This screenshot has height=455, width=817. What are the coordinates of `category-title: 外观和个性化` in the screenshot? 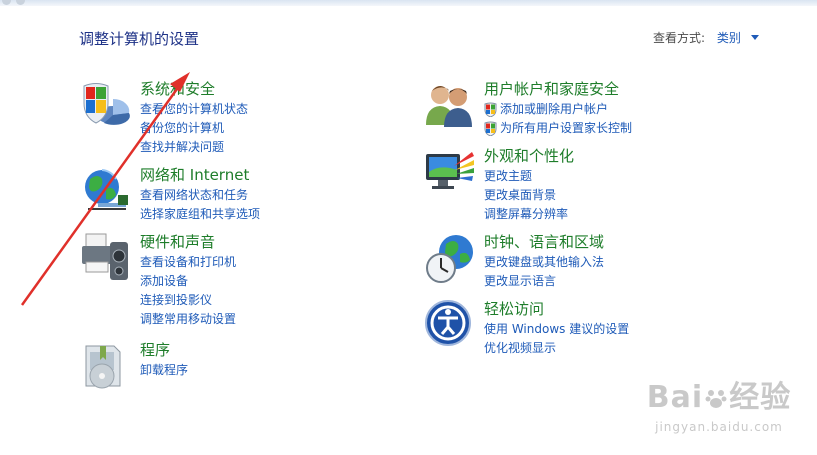 It's located at (529, 156).